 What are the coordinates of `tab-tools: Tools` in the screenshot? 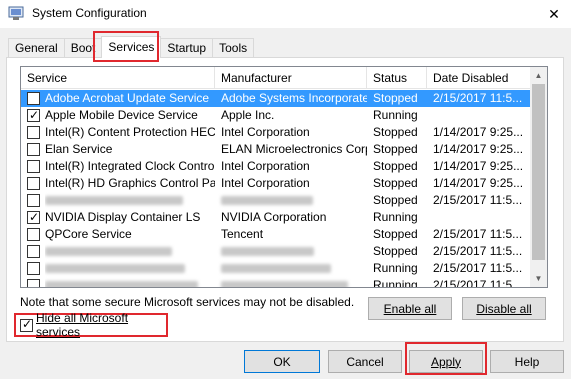 It's located at (233, 48).